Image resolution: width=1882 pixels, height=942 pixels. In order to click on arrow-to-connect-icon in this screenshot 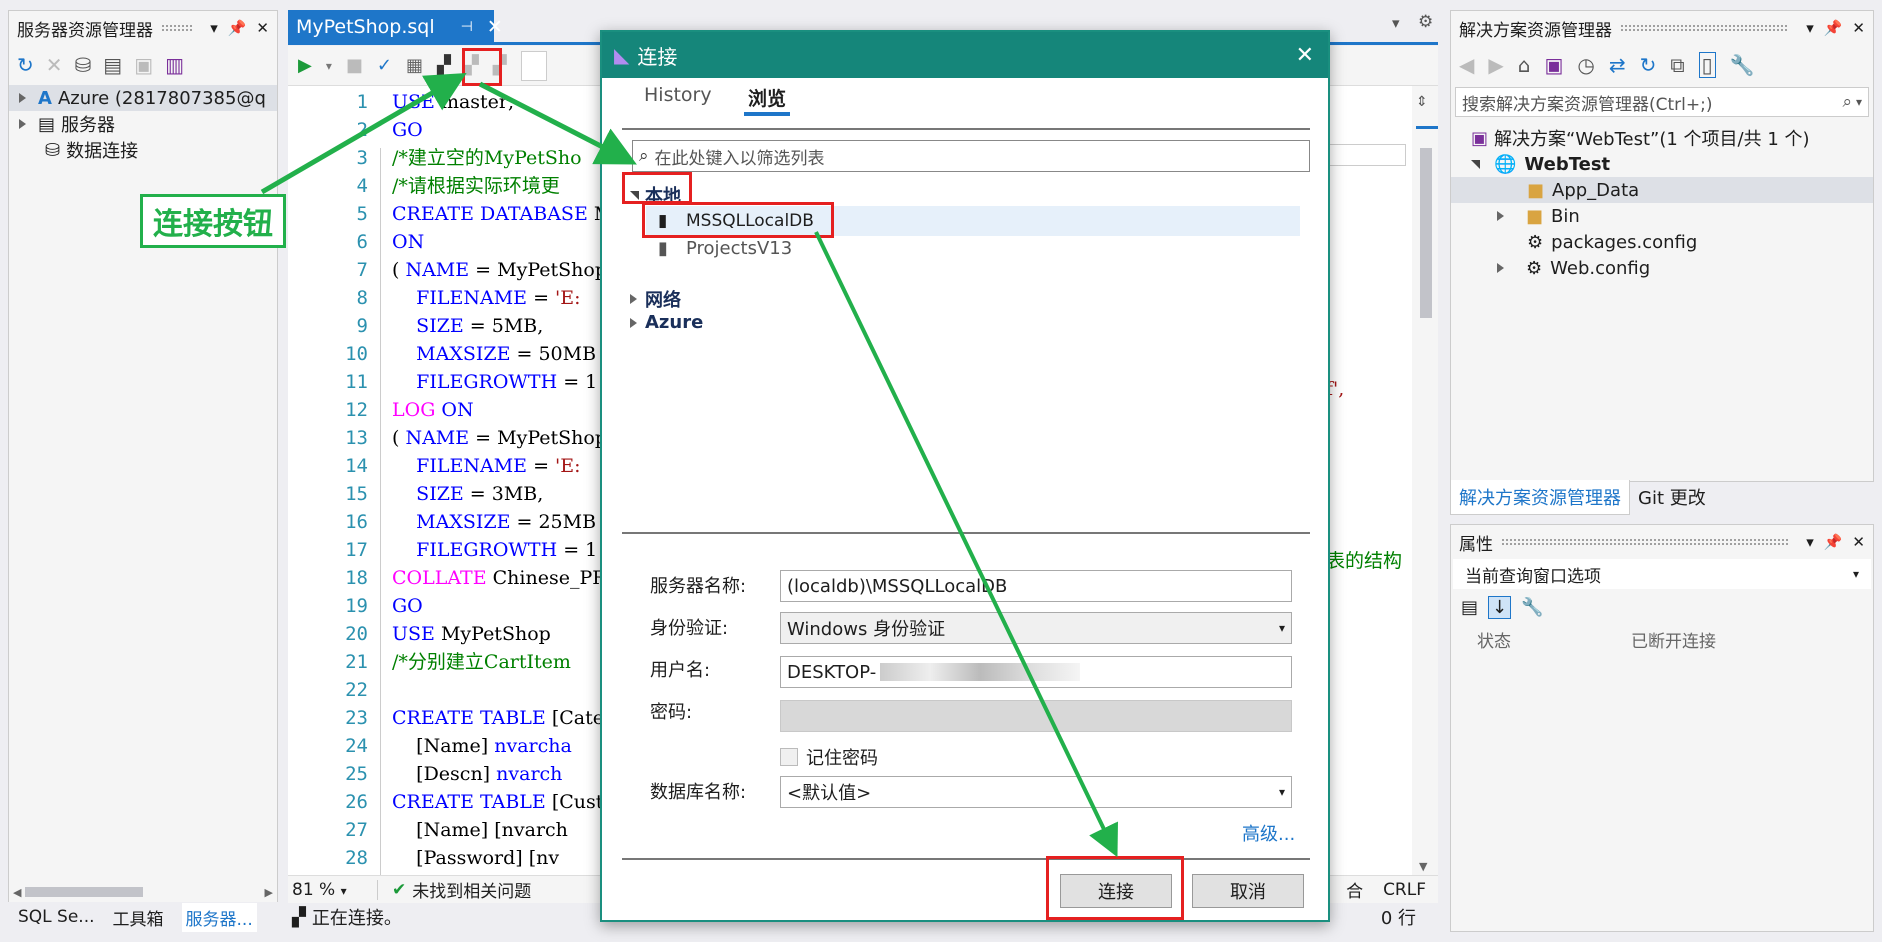, I will do `click(363, 133)`.